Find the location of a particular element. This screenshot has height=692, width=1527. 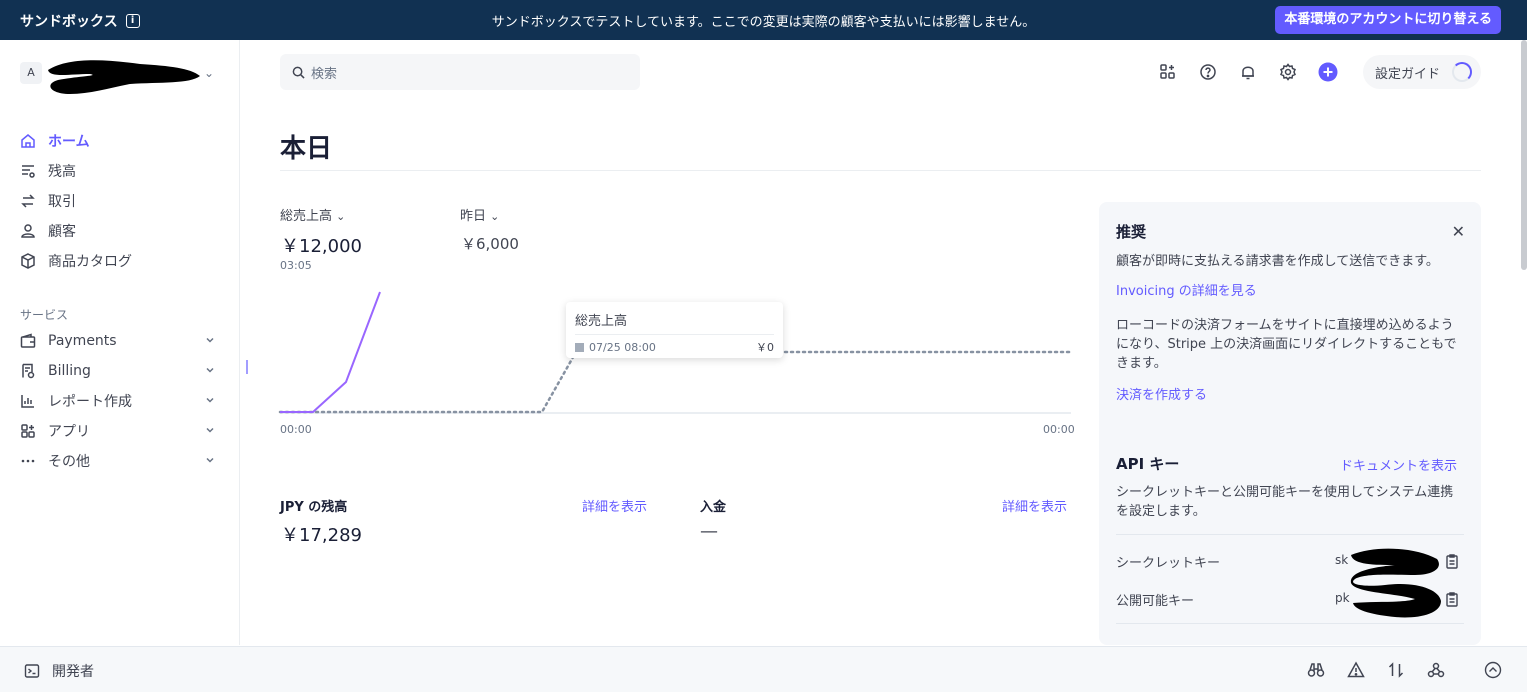

gross-volume-value: ￥12,000 is located at coordinates (321, 246).